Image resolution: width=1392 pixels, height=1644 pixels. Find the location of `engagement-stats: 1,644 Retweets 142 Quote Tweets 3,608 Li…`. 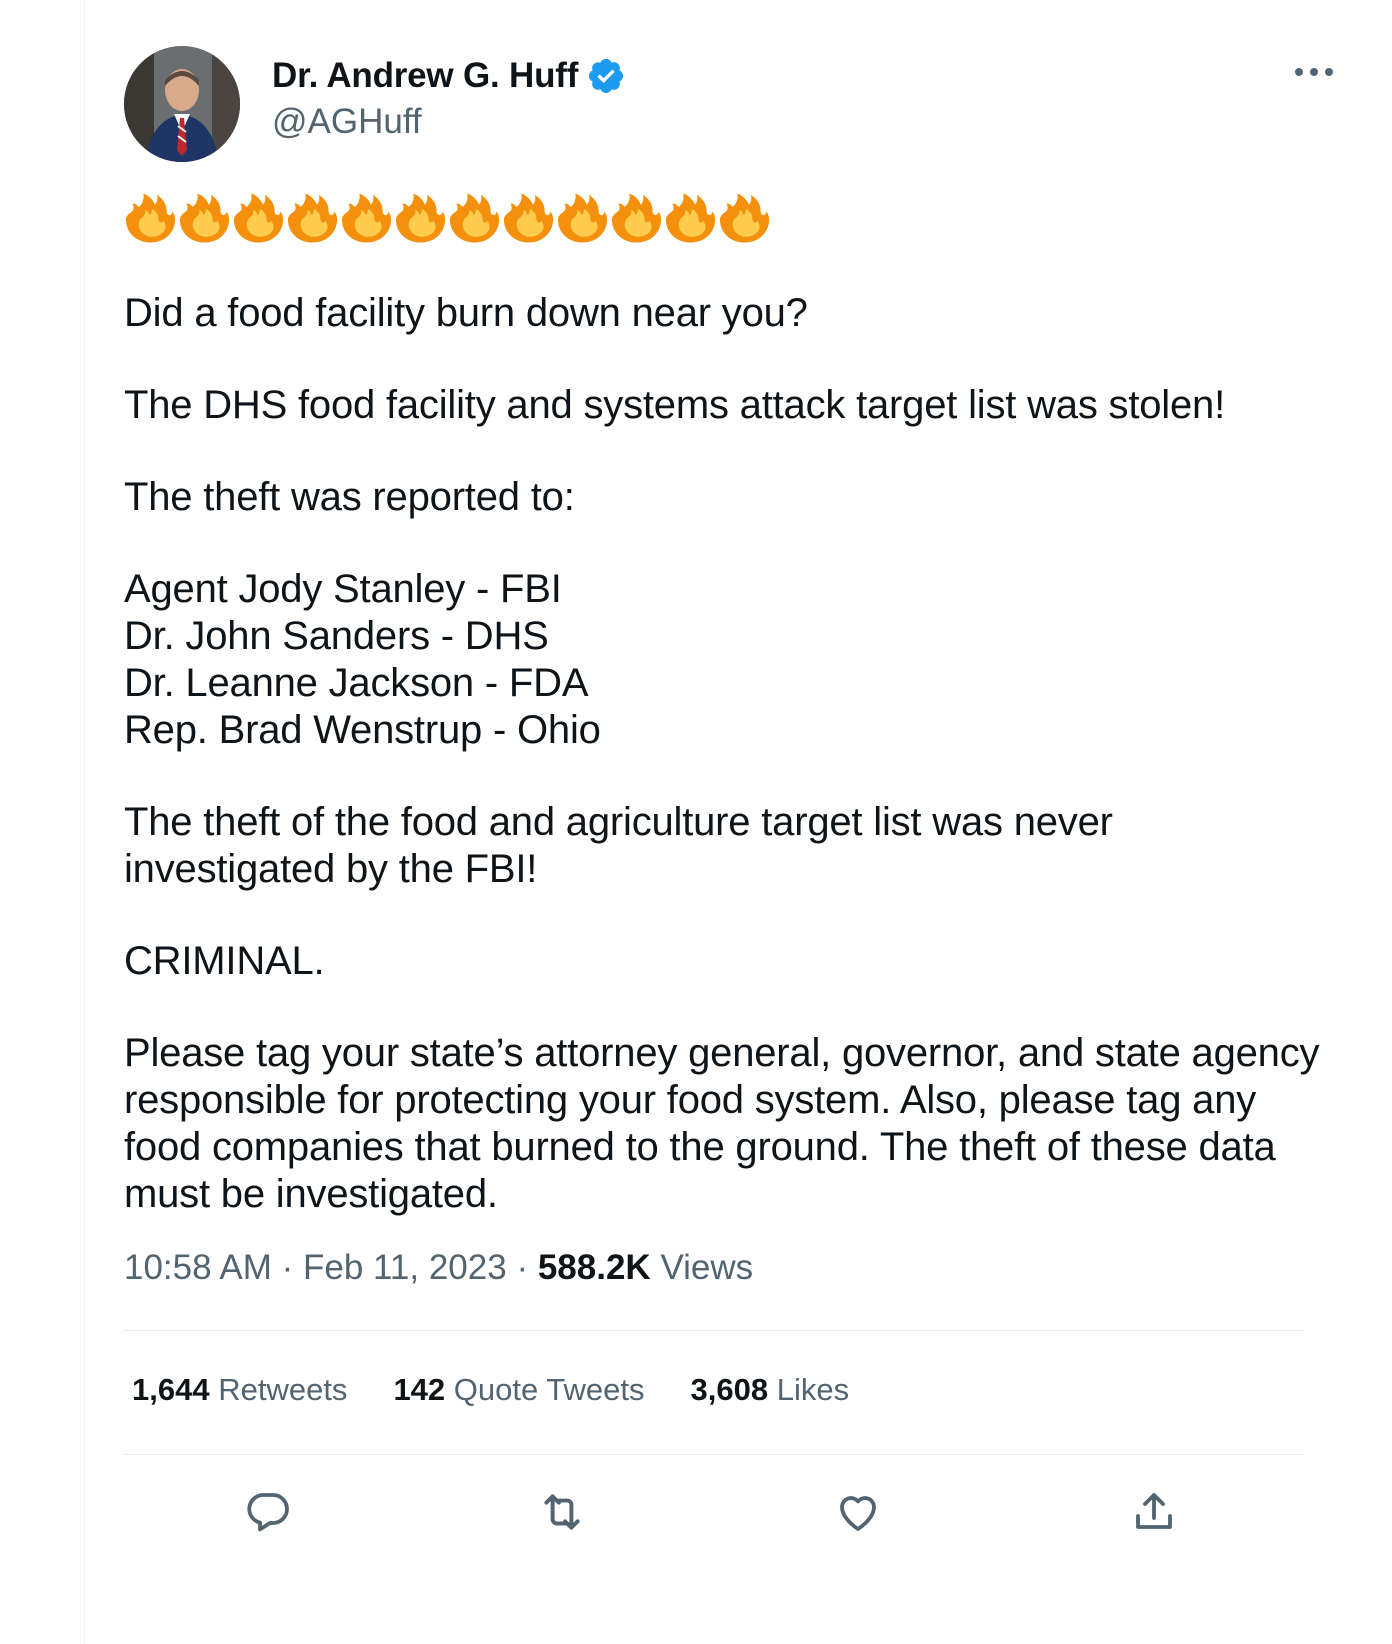

engagement-stats: 1,644 Retweets 142 Quote Tweets 3,608 Li… is located at coordinates (490, 1390).